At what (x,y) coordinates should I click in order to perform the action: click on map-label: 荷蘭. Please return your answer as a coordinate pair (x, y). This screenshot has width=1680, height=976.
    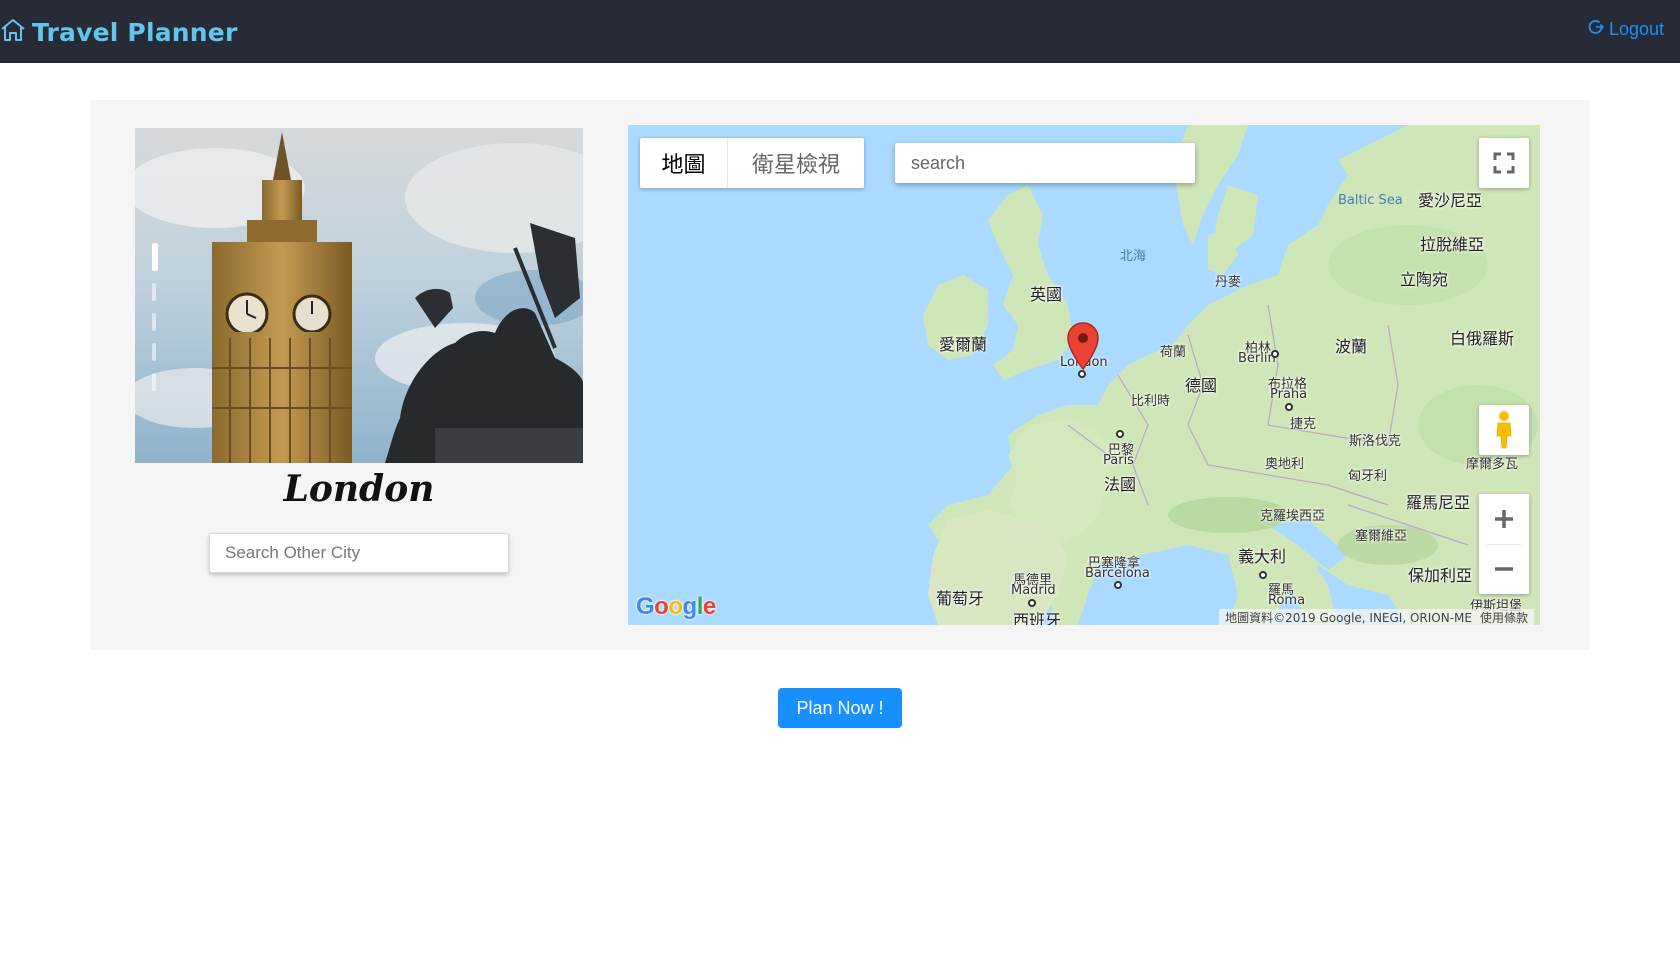
    Looking at the image, I should click on (1173, 352).